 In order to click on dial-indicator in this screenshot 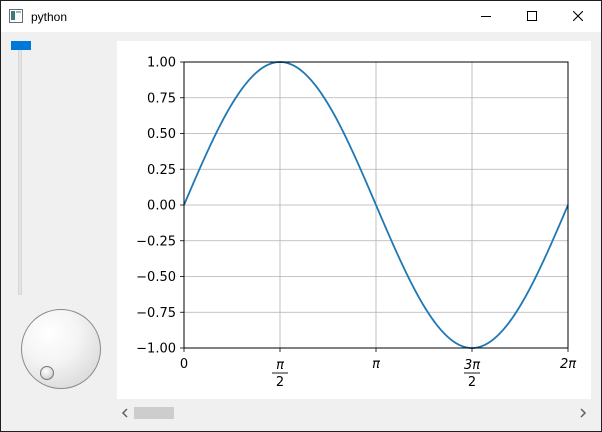, I will do `click(47, 373)`.